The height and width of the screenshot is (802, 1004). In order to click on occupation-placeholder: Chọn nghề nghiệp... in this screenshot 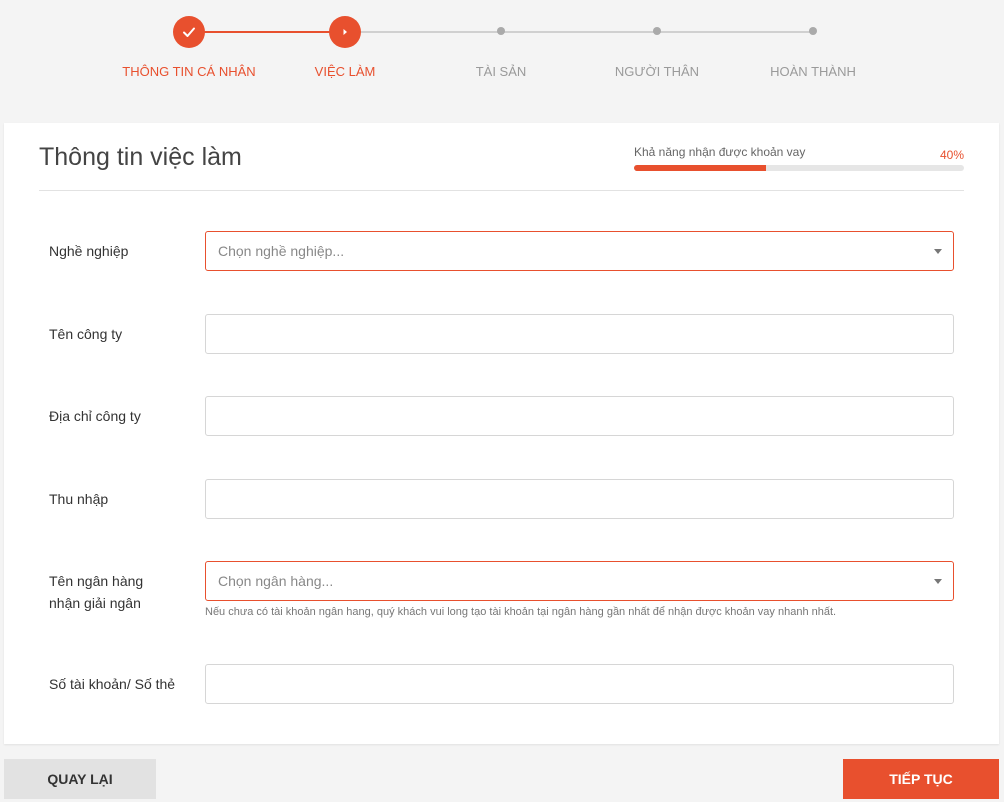, I will do `click(281, 251)`.